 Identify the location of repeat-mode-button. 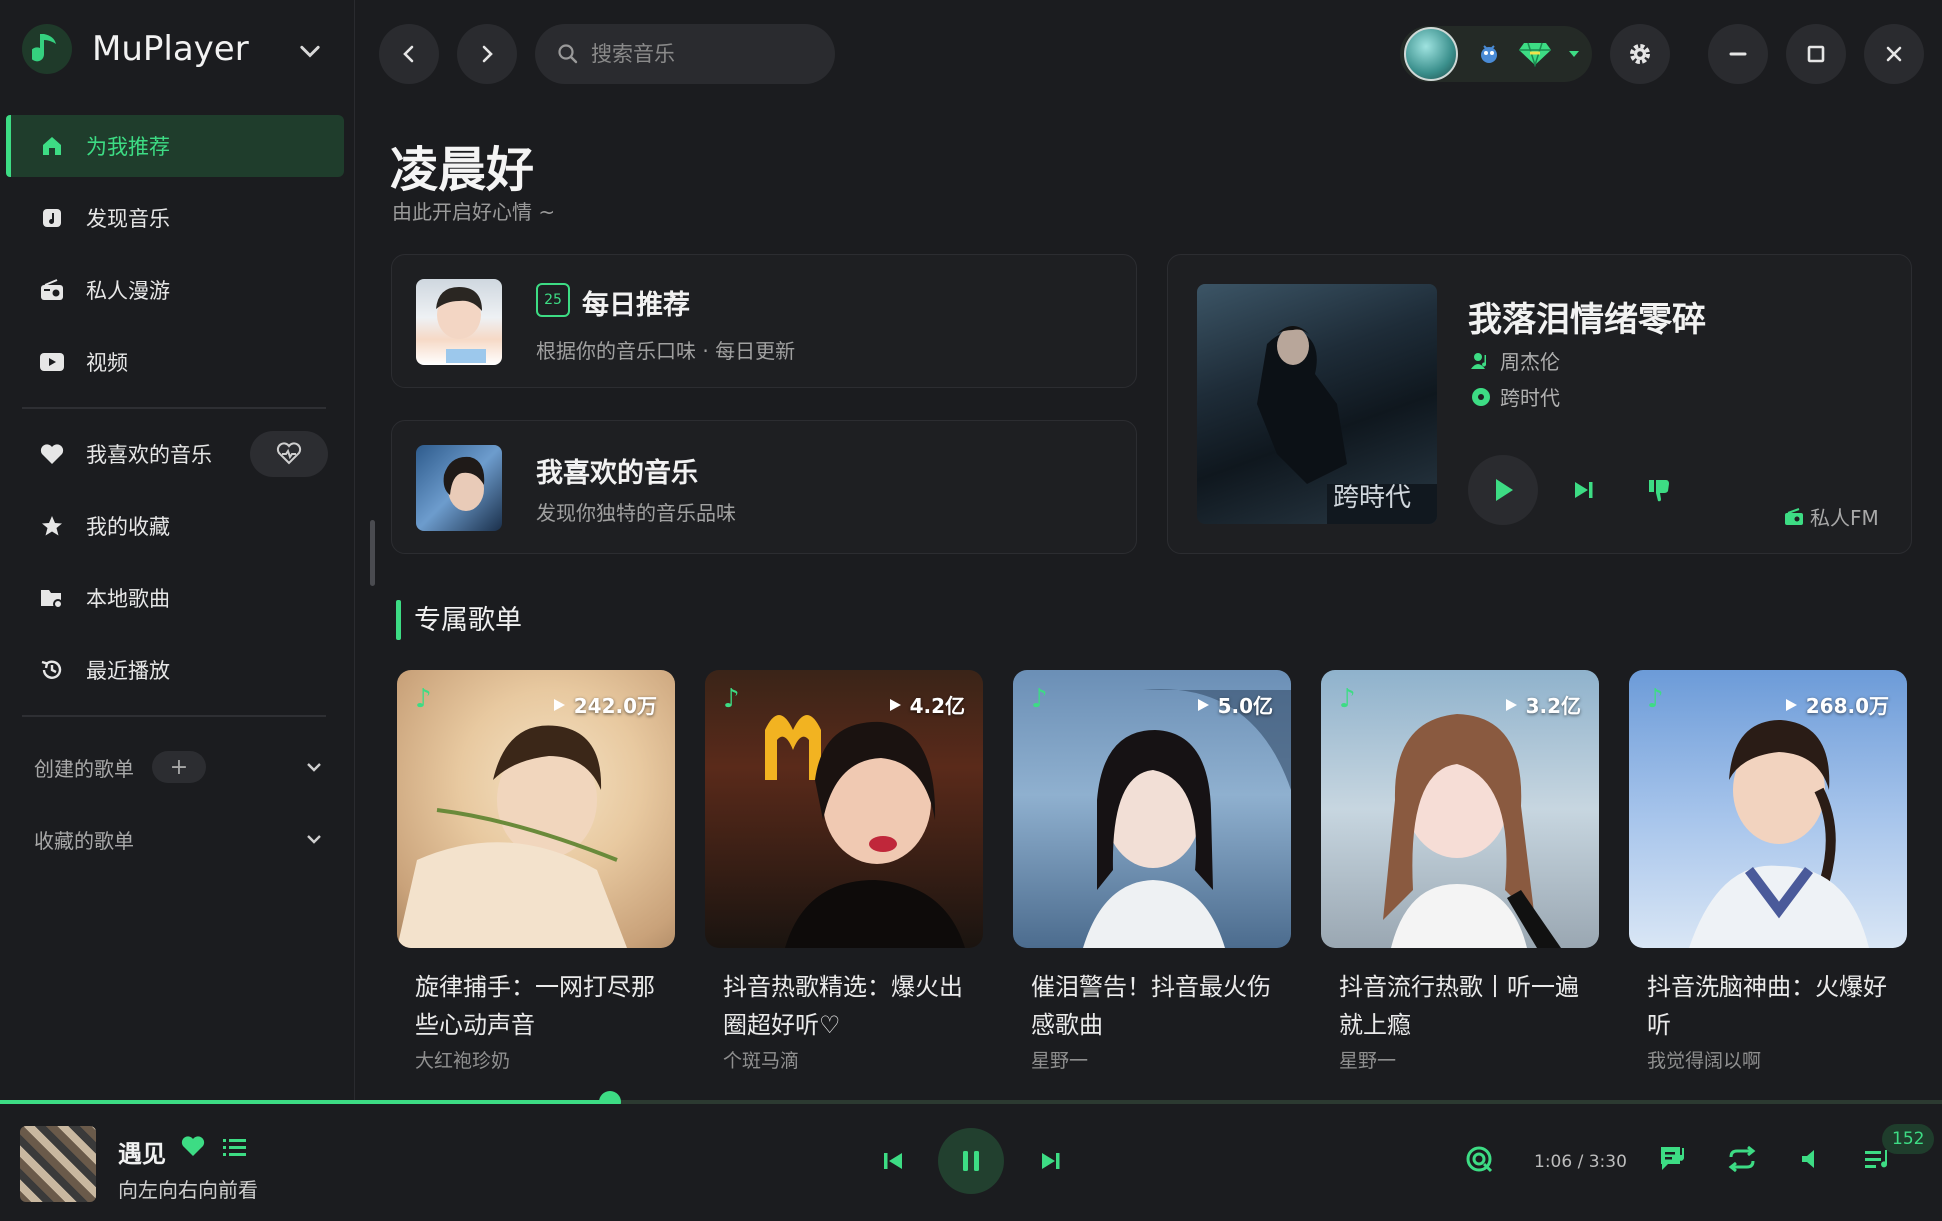
(1742, 1159).